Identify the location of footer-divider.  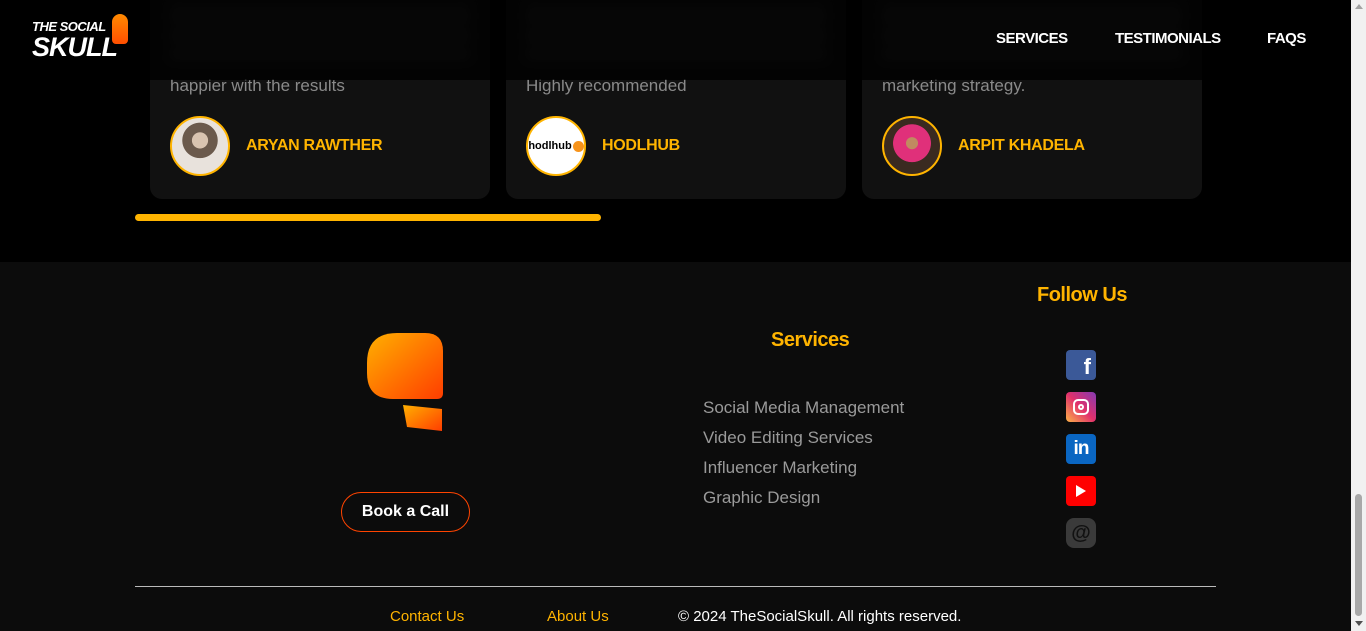
(675, 586).